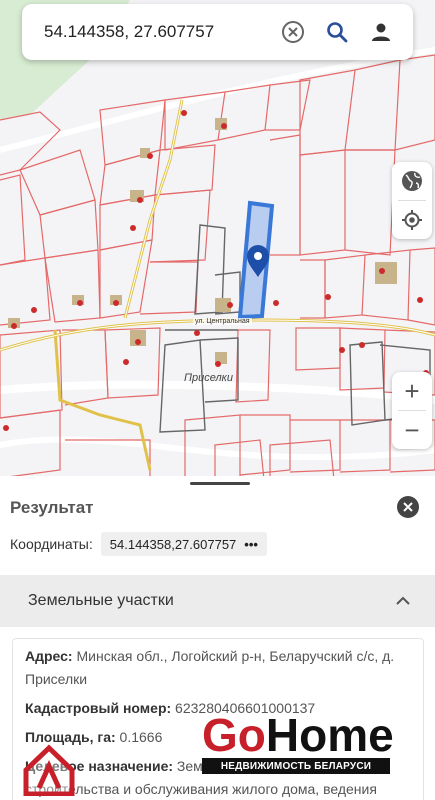 The width and height of the screenshot is (435, 800). I want to click on search-bar, so click(217, 32).